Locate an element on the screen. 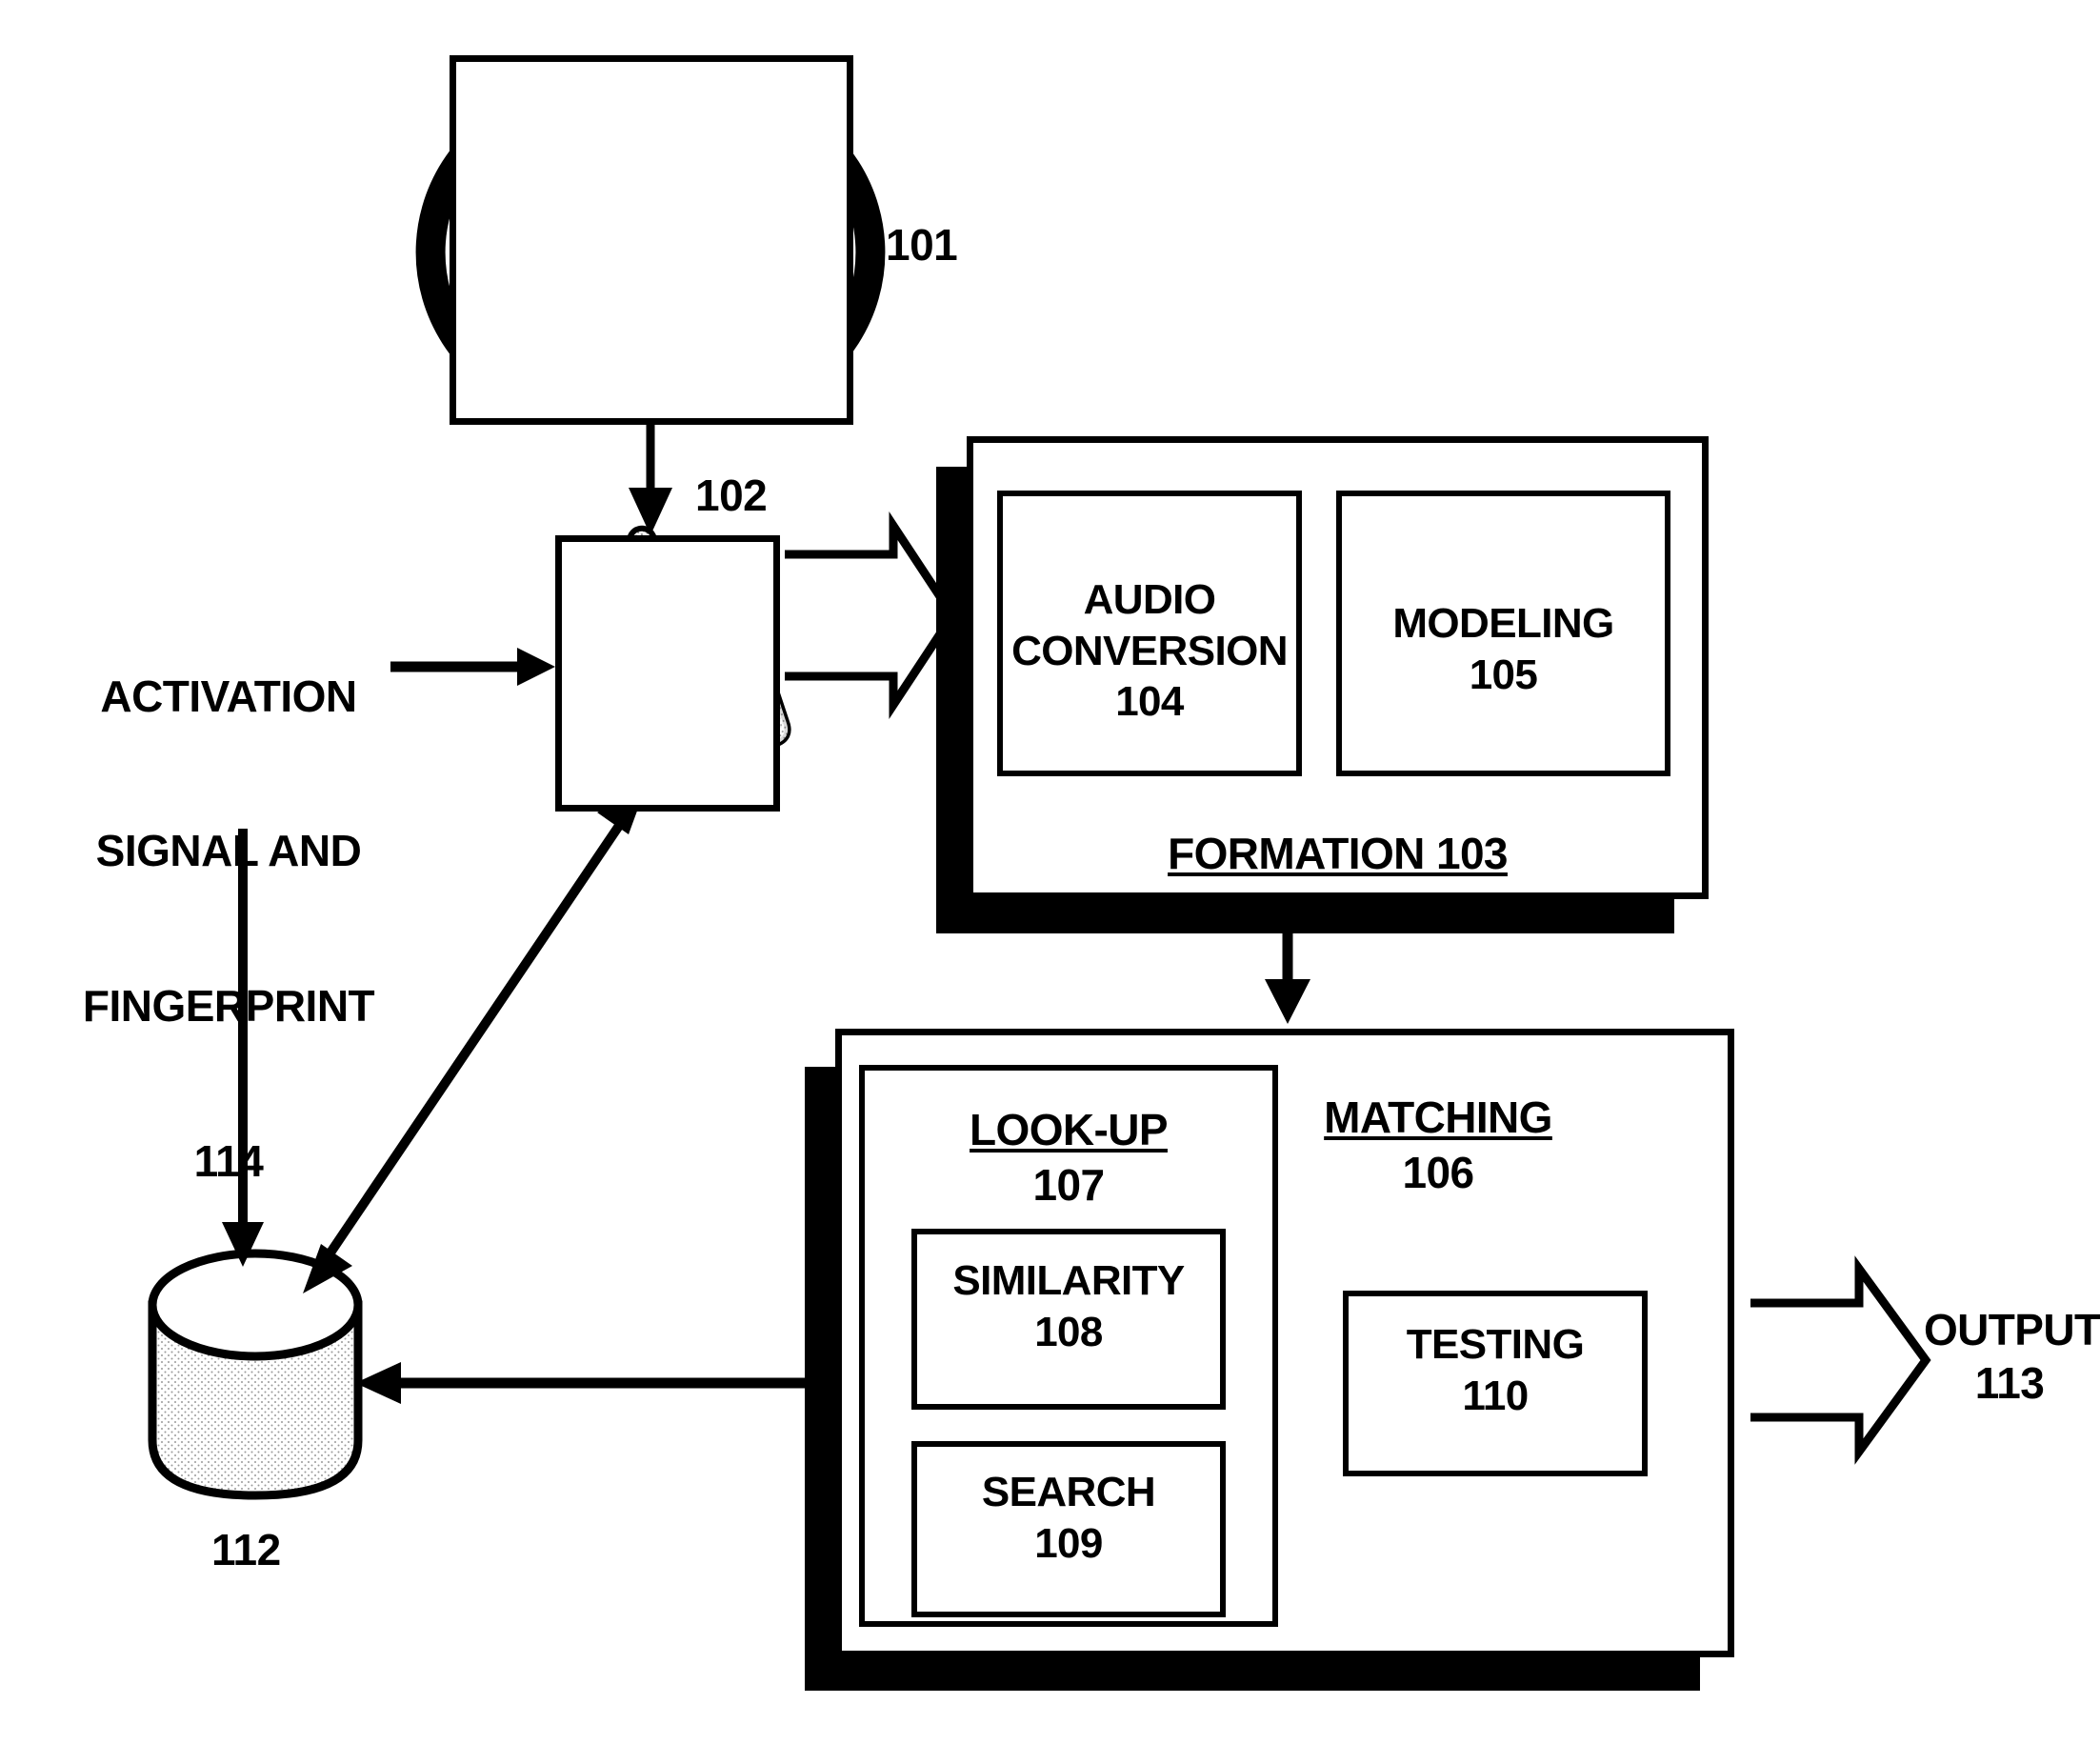 This screenshot has width=2100, height=1764. audio-conversion-line-2: CONVERSION is located at coordinates (1149, 650).